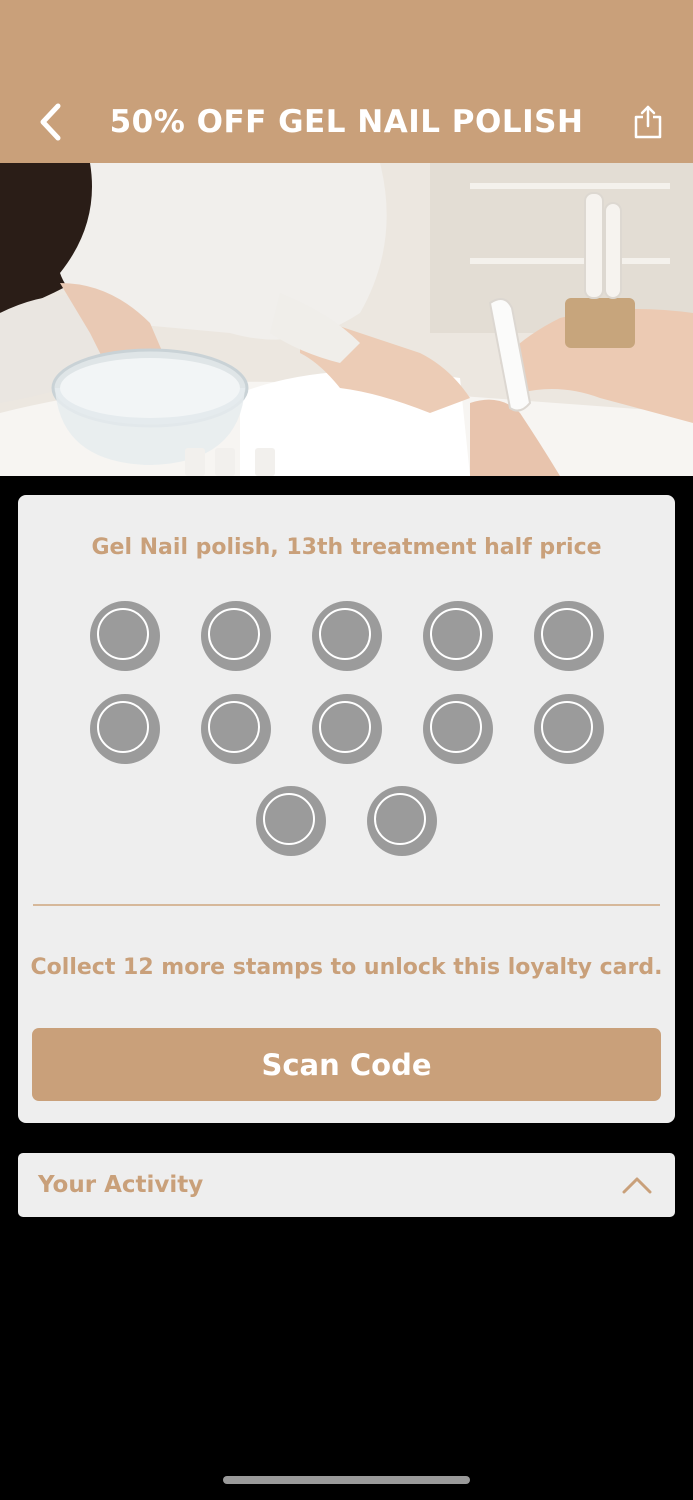 The image size is (693, 1500). I want to click on share-button, so click(648, 122).